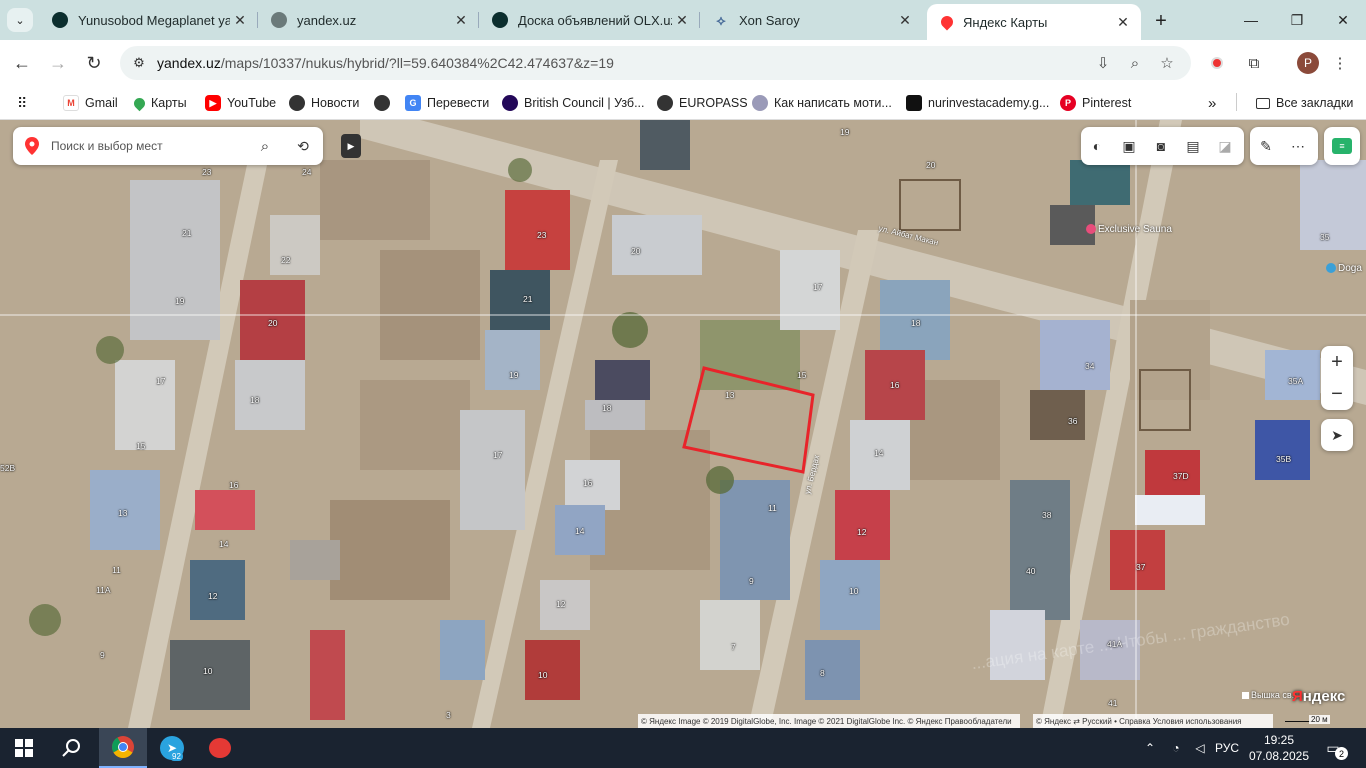 Image resolution: width=1366 pixels, height=768 pixels. Describe the element at coordinates (22, 103) in the screenshot. I see `apps-icon: ⠿` at that location.